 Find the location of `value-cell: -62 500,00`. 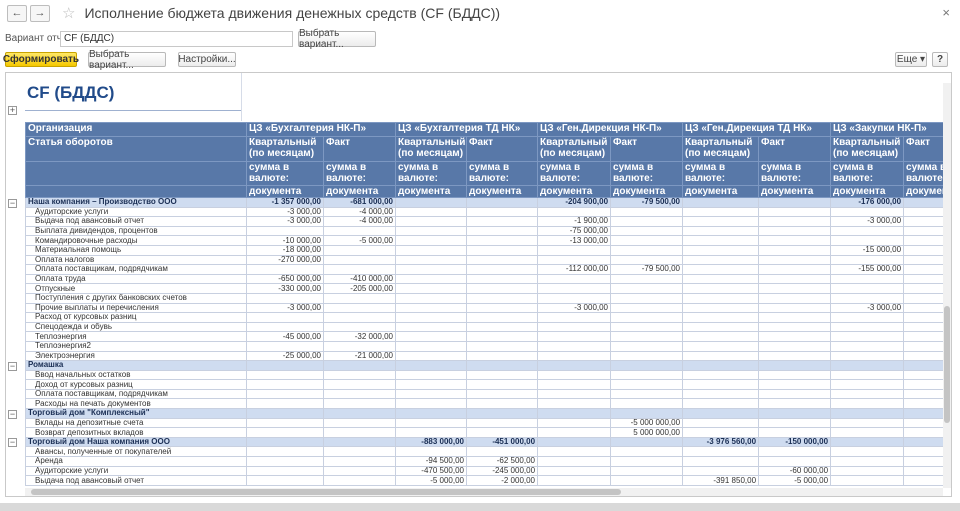

value-cell: -62 500,00 is located at coordinates (502, 461).